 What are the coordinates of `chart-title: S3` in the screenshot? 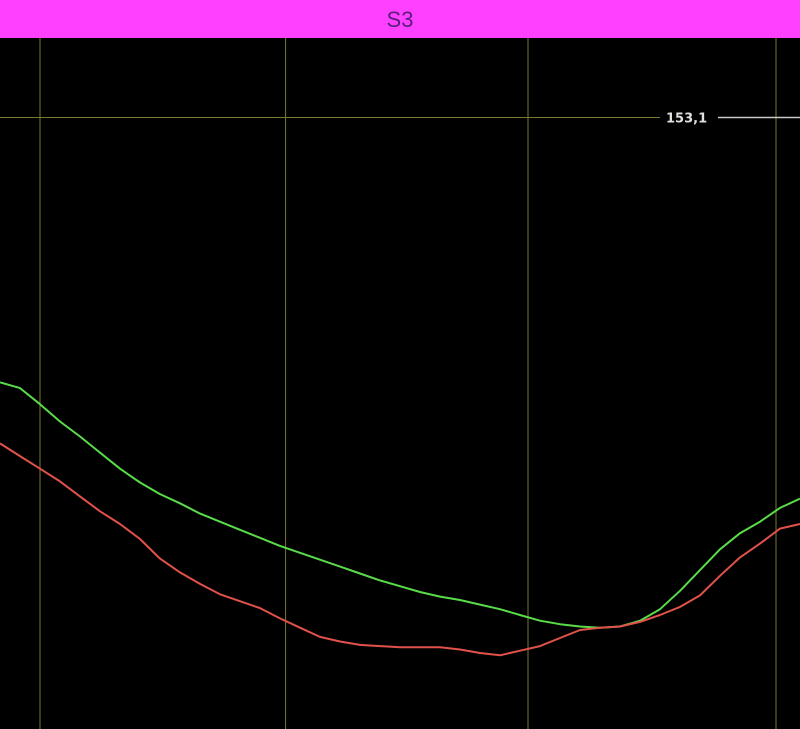 It's located at (400, 19).